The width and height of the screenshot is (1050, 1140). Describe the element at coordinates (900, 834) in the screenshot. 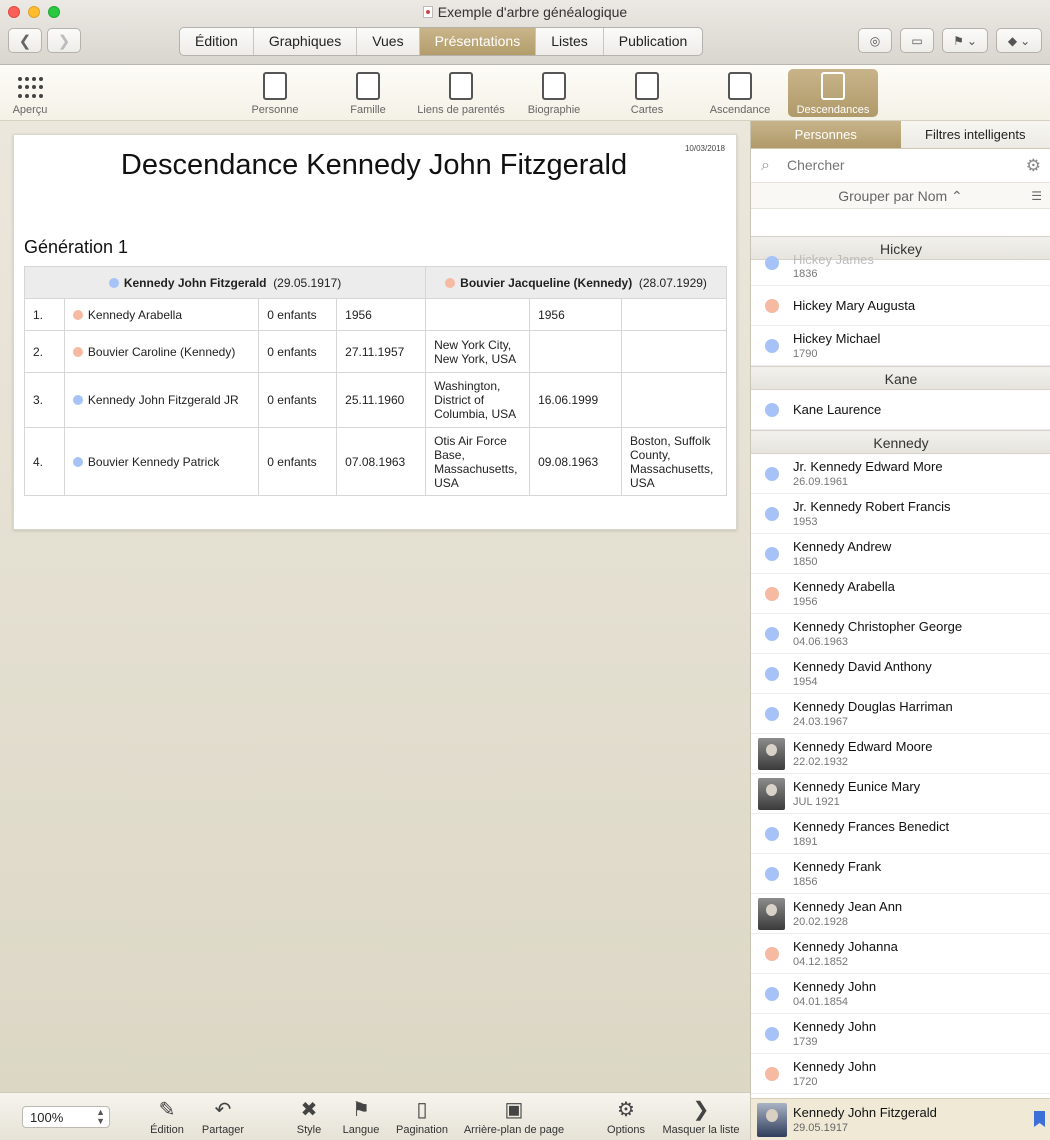

I see `list-item: Kennedy Frances Benedict 1891` at that location.